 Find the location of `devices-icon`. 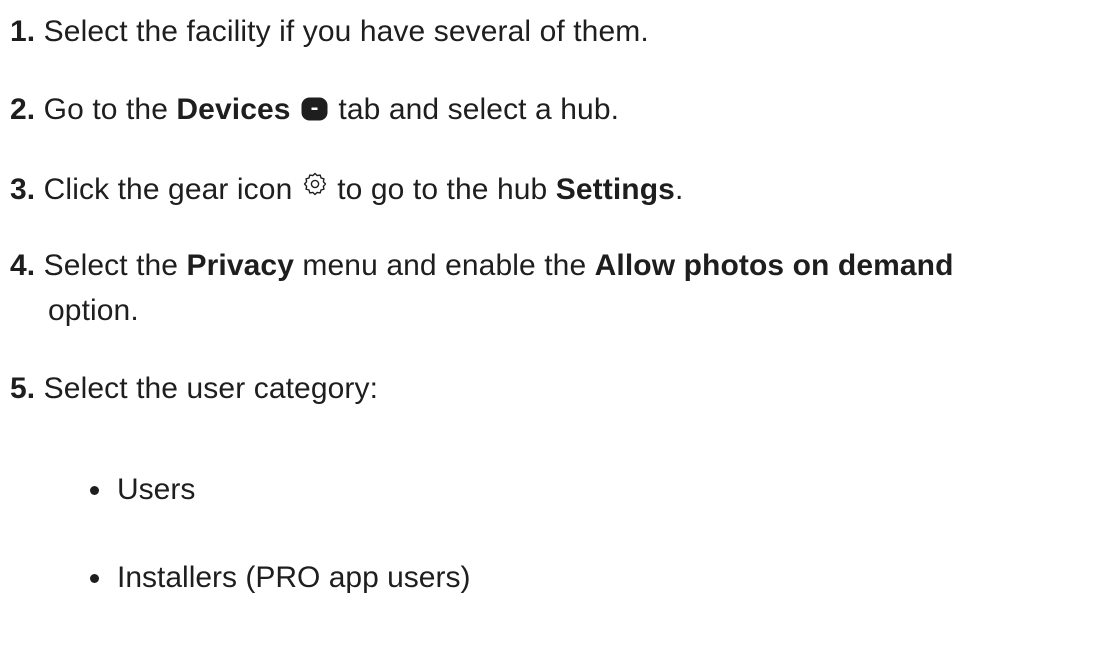

devices-icon is located at coordinates (314, 105).